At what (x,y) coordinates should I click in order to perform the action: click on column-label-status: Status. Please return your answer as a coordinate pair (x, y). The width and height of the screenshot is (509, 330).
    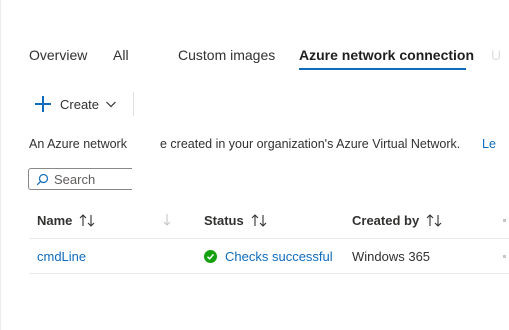
    Looking at the image, I should click on (224, 220).